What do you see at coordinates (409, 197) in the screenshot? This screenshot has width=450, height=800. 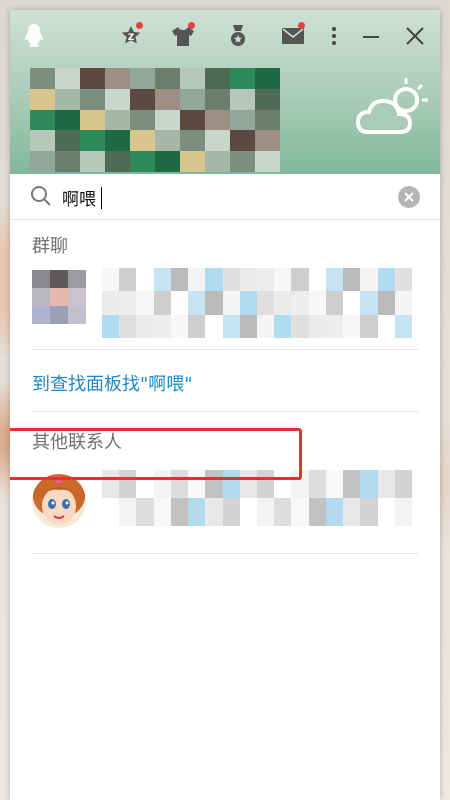 I see `clear-icon` at bounding box center [409, 197].